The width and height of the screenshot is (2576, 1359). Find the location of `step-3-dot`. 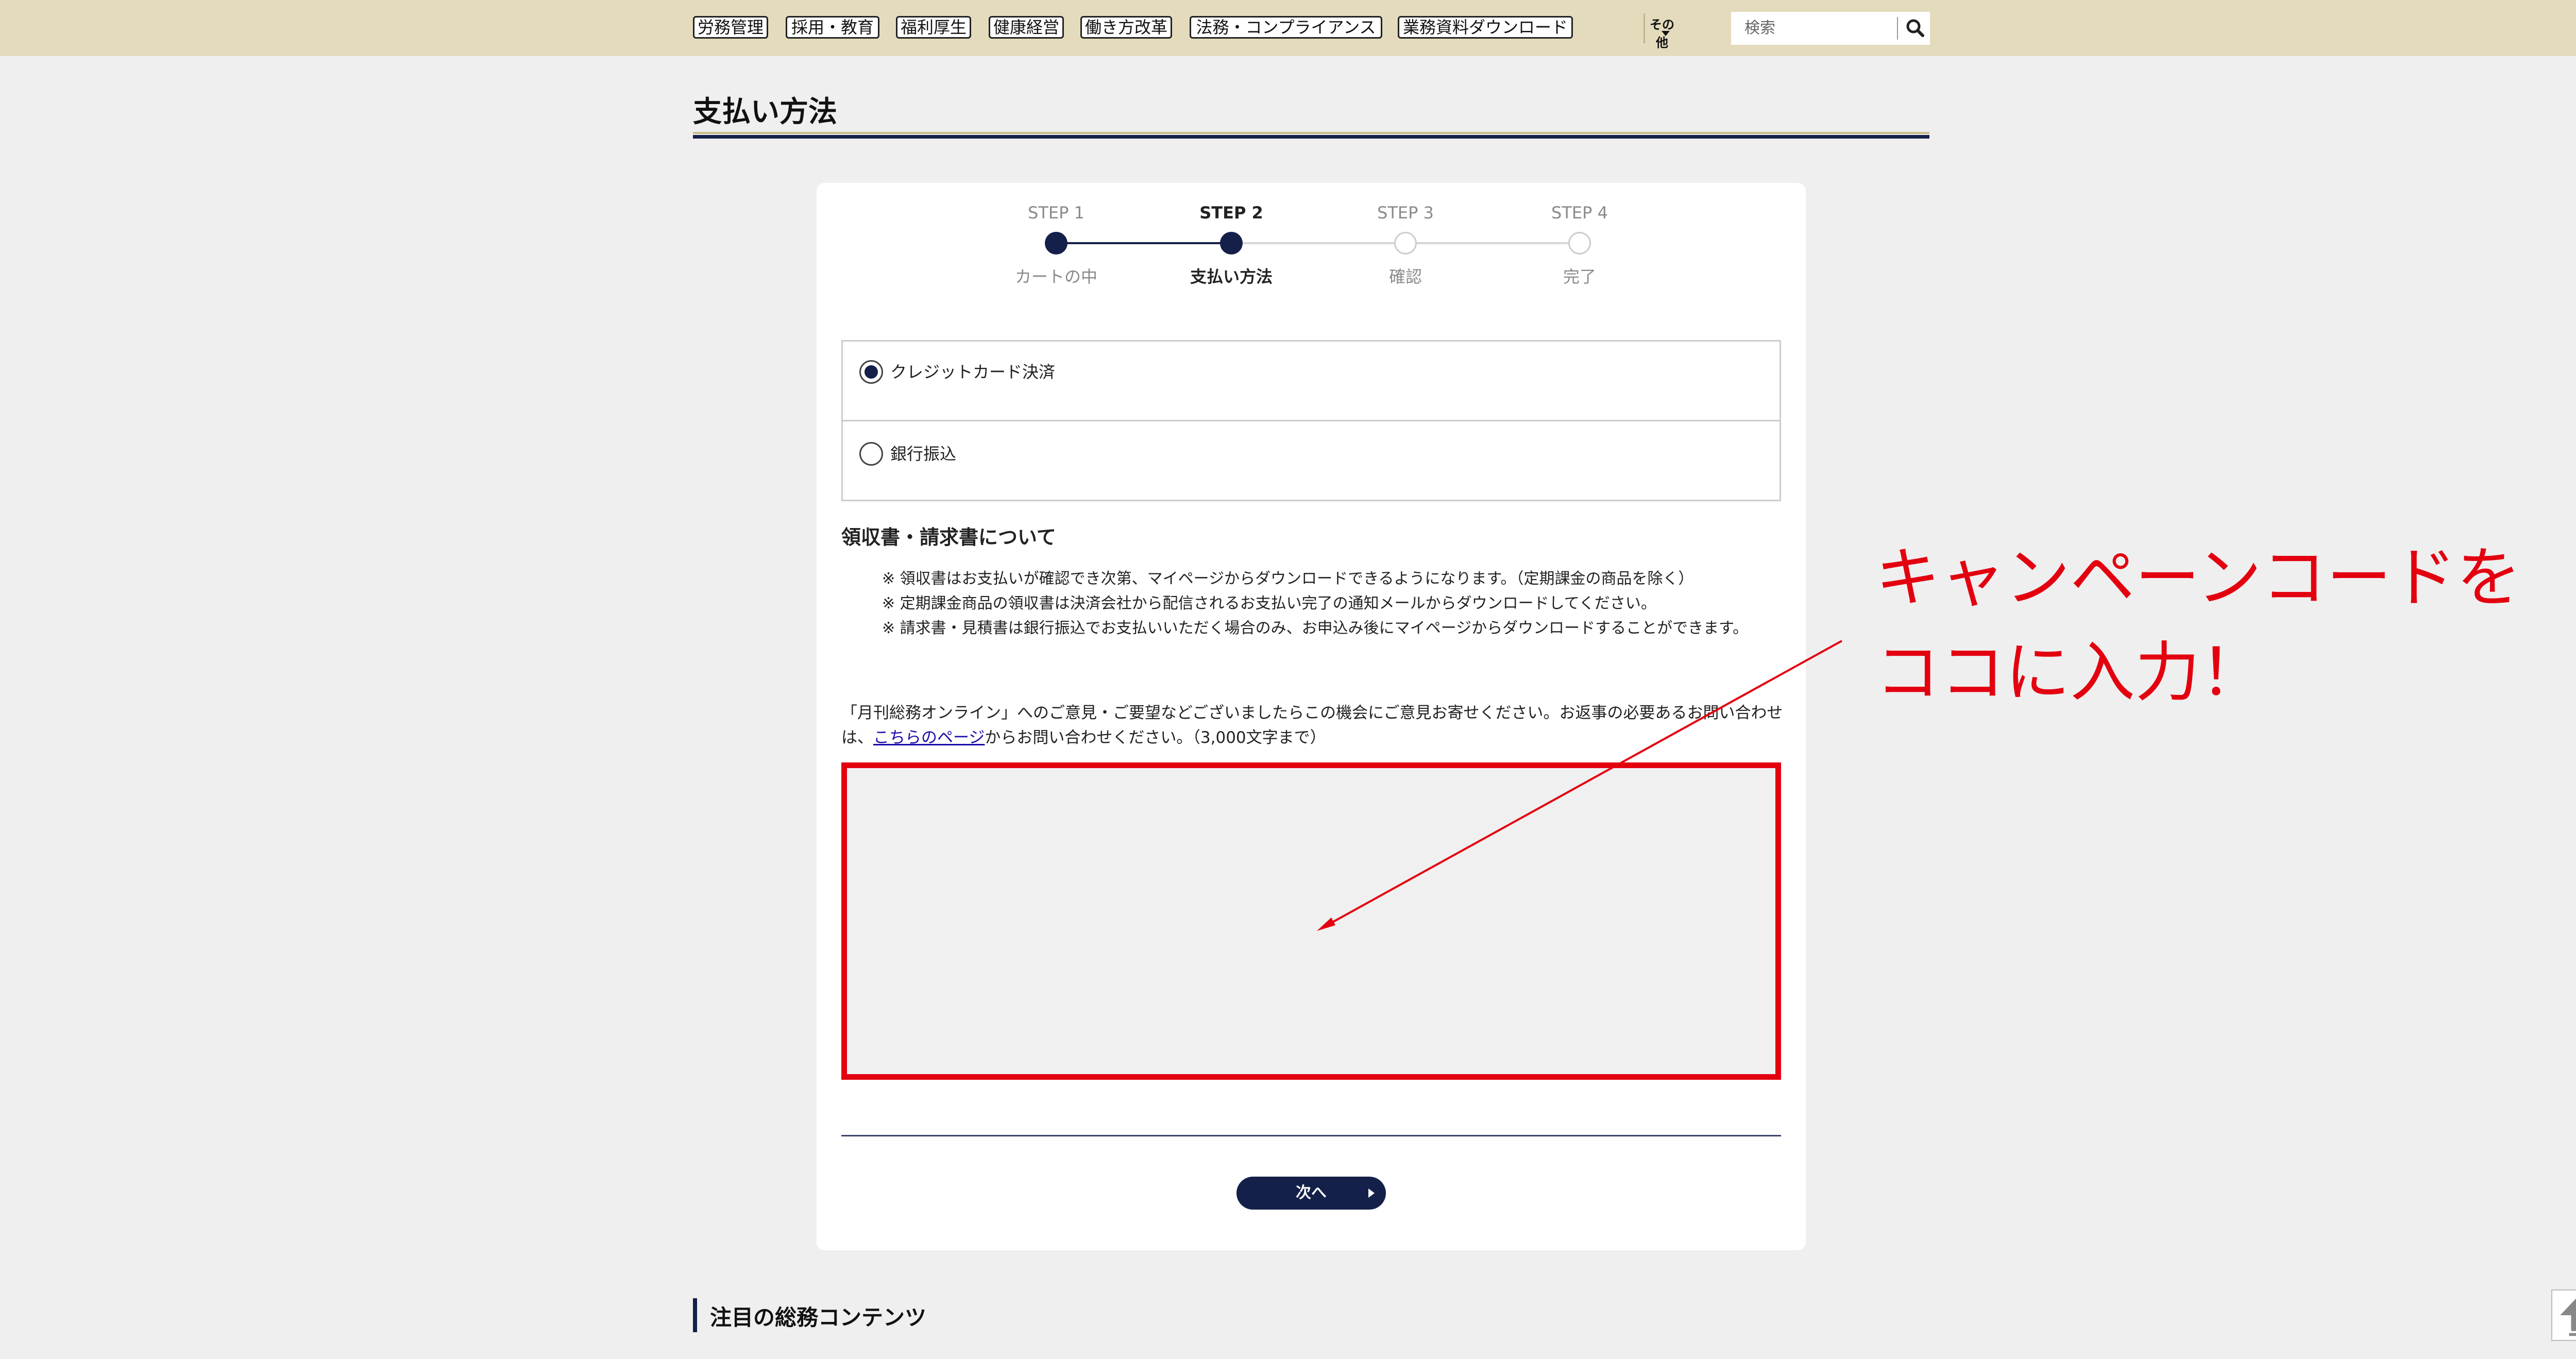

step-3-dot is located at coordinates (1405, 243).